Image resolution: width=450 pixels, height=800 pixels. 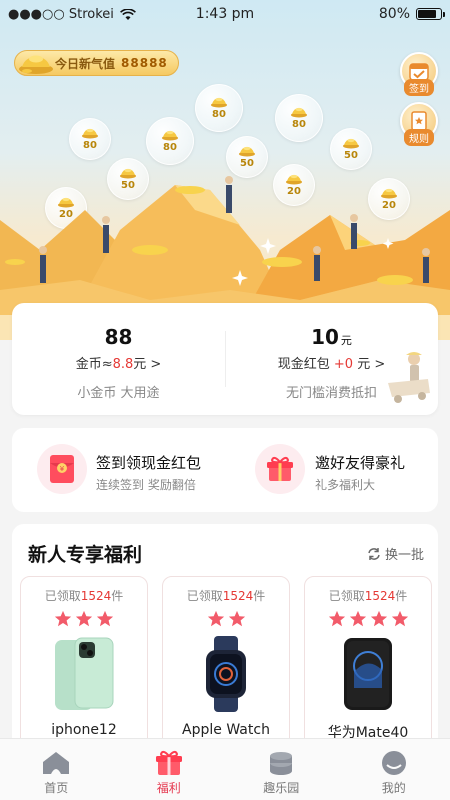 I want to click on actions-card: ¥ 签到领现金红包 连续签到 奖励翻倍 邀好友得豪礼 礼多福利大, so click(x=225, y=470).